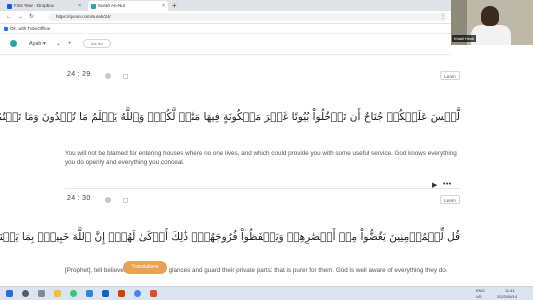 The image size is (533, 300). Describe the element at coordinates (145, 267) in the screenshot. I see `translations-button: Translations` at that location.